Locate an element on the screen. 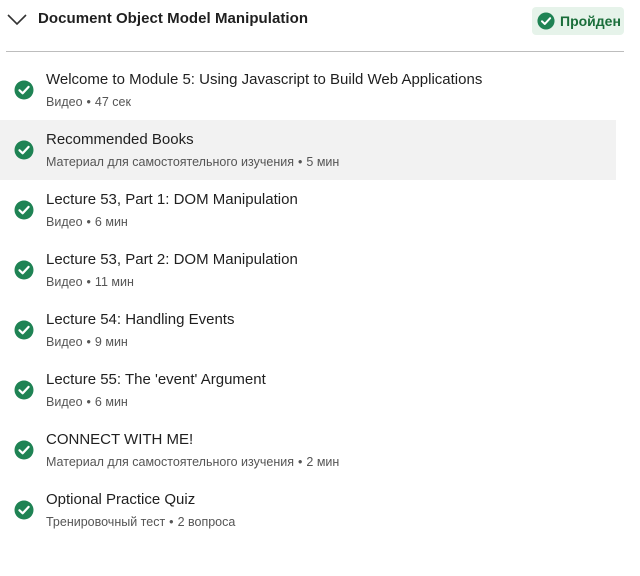 Image resolution: width=640 pixels, height=576 pixels. item-meta: Видео • 47 сек is located at coordinates (88, 102).